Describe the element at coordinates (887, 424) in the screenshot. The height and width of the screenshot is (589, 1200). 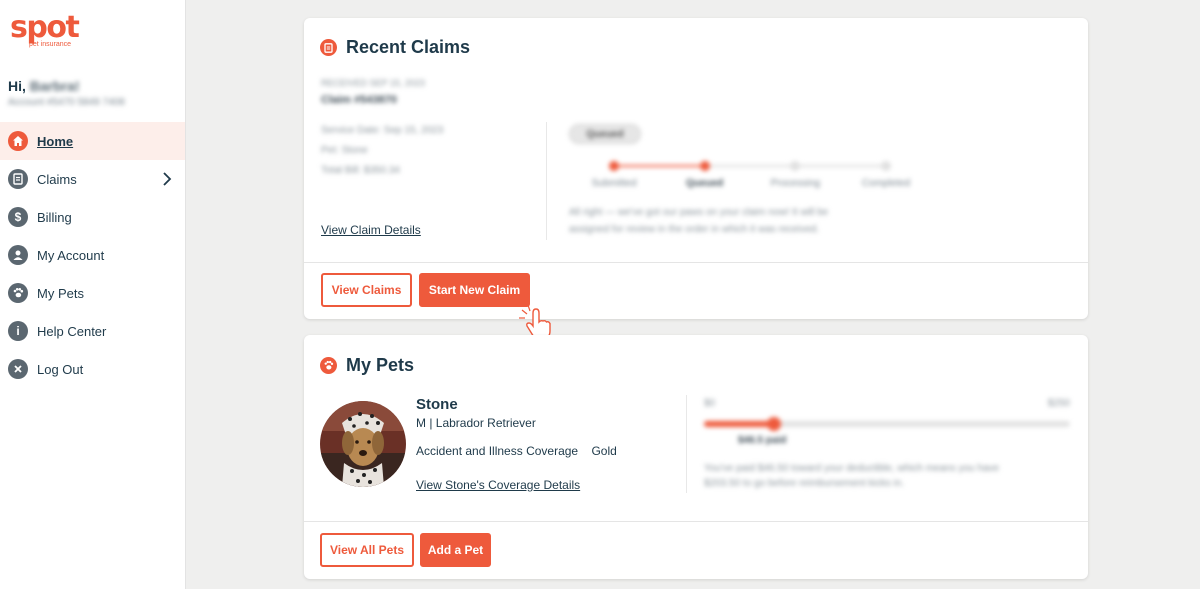
I see `deductible-progress-bar` at that location.